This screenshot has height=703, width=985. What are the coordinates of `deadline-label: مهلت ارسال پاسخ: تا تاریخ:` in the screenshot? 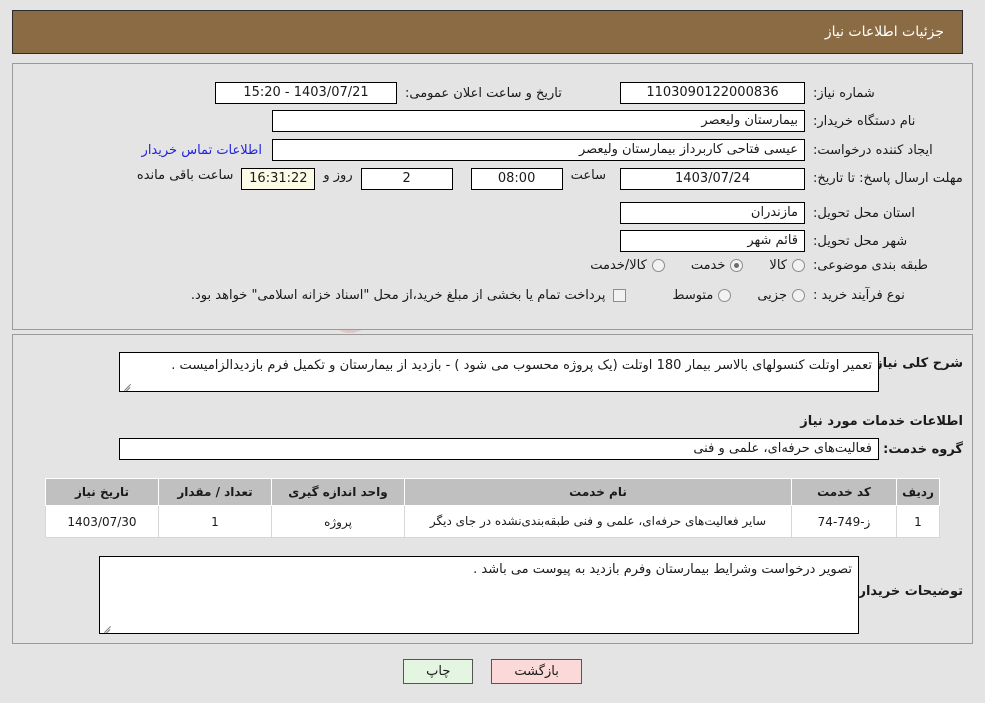 It's located at (888, 178).